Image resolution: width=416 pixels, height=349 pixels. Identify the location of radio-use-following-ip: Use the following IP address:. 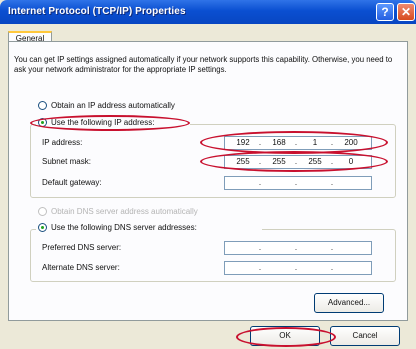
(113, 123).